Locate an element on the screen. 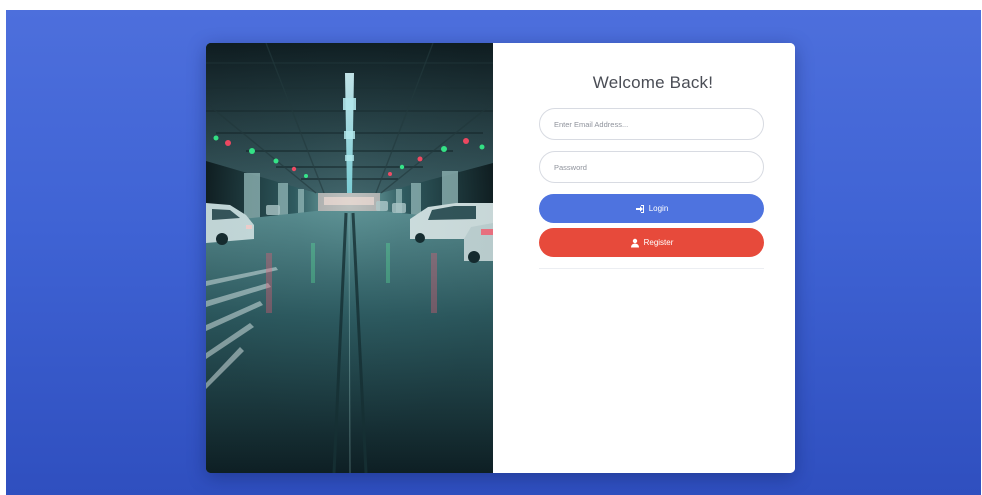 The width and height of the screenshot is (982, 495). user-icon is located at coordinates (635, 243).